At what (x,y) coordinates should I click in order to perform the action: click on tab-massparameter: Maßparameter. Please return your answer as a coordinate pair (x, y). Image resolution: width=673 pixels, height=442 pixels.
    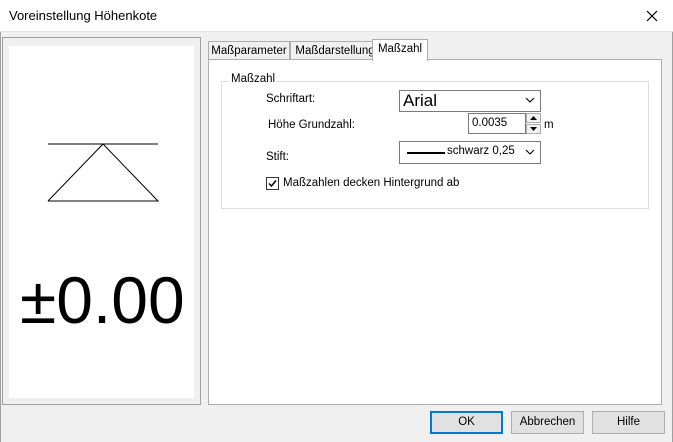
    Looking at the image, I should click on (249, 50).